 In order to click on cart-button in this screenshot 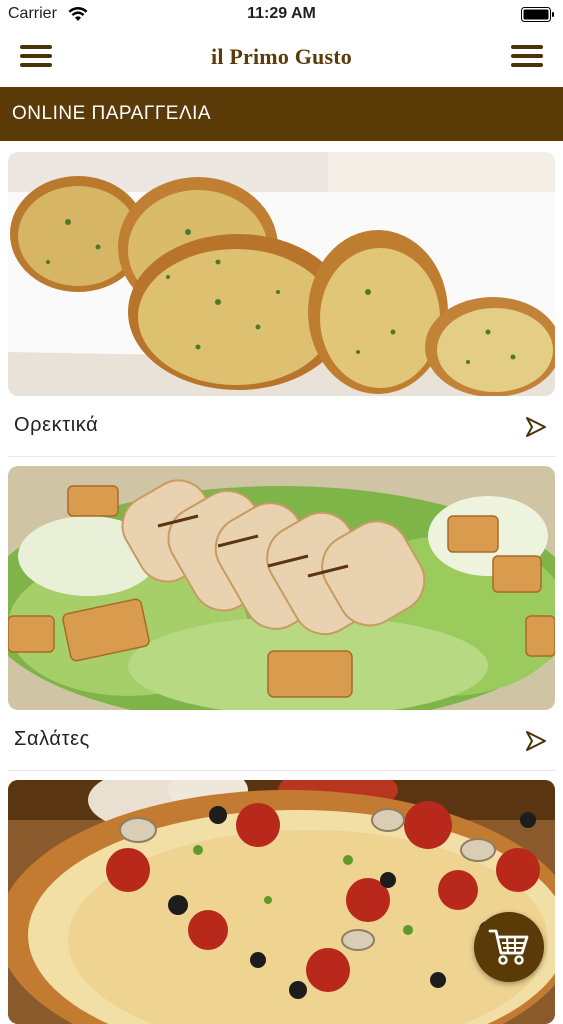, I will do `click(509, 947)`.